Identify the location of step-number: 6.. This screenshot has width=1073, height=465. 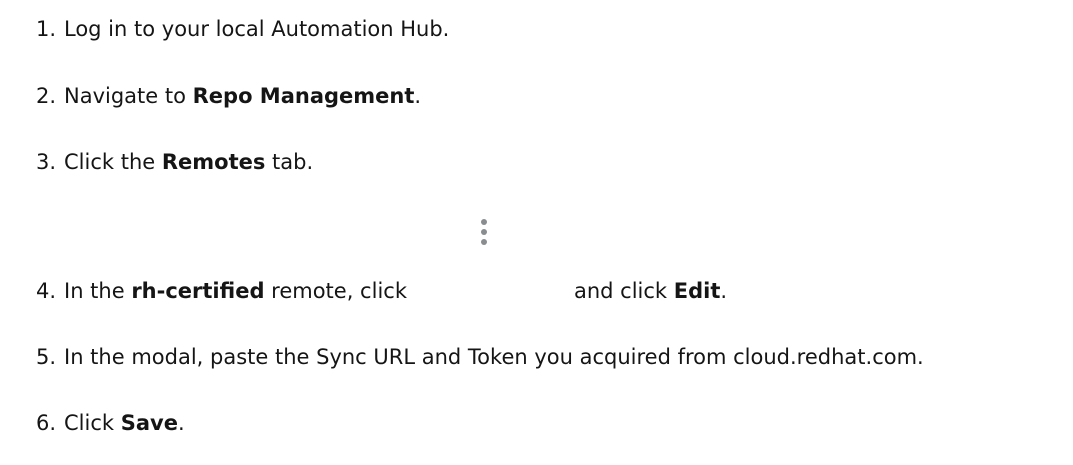
(46, 423).